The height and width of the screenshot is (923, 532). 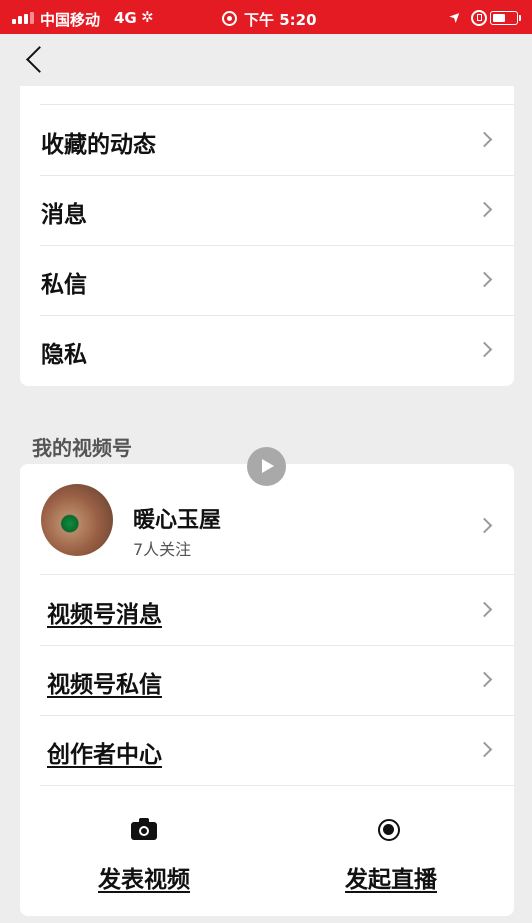 I want to click on camera-icon, so click(x=144, y=829).